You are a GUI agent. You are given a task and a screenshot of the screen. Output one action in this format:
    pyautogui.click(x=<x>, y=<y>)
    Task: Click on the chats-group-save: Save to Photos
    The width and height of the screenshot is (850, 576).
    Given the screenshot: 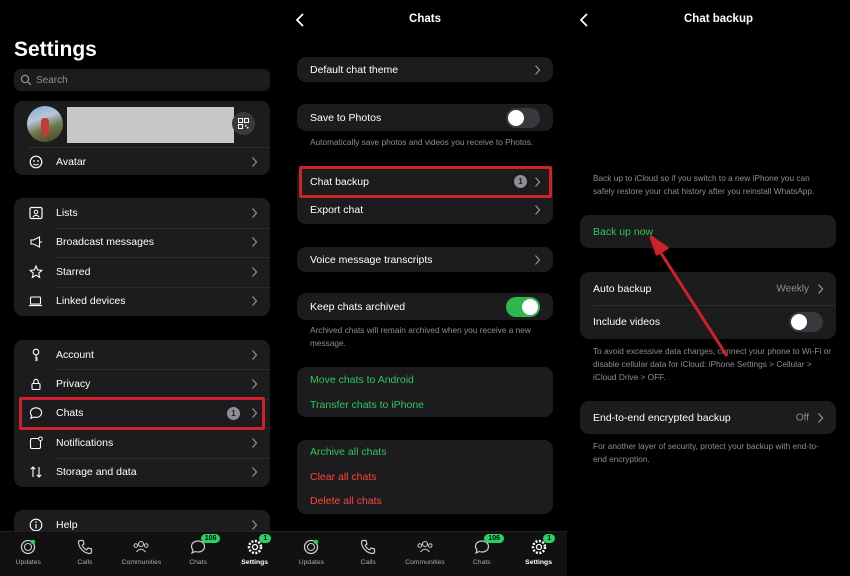 What is the action you would take?
    pyautogui.click(x=425, y=117)
    